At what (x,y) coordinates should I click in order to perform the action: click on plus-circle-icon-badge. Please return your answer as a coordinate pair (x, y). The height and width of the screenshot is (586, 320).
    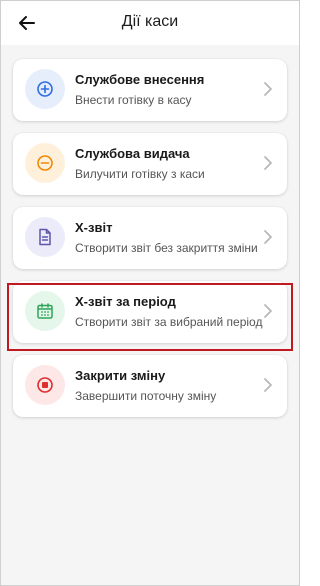
    Looking at the image, I should click on (45, 89).